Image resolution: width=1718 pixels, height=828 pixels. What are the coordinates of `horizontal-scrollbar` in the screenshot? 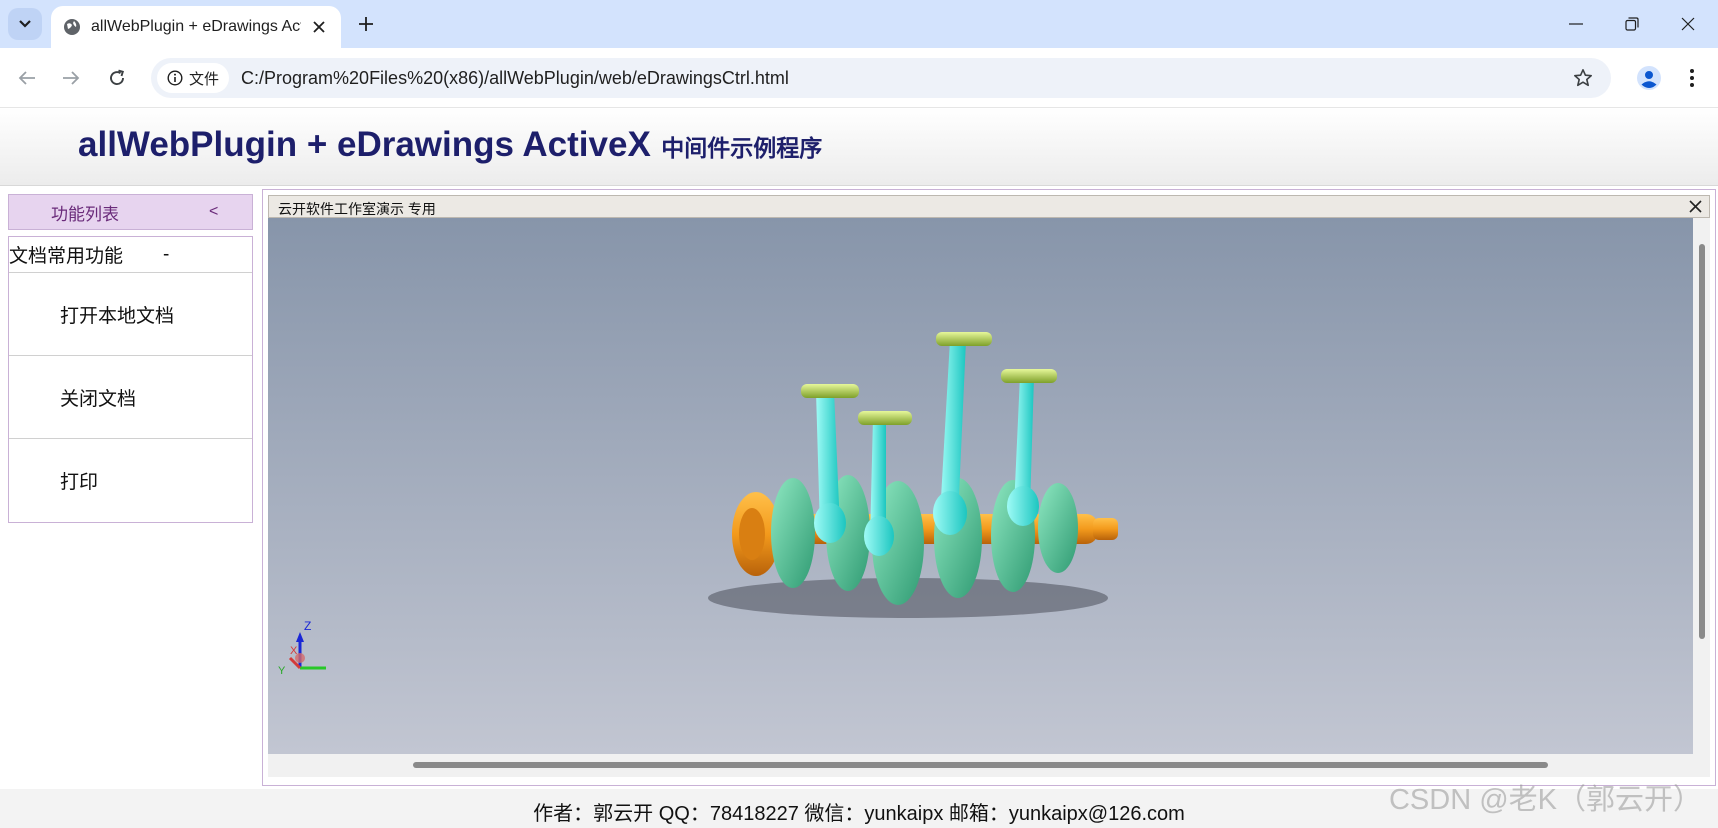 It's located at (989, 765).